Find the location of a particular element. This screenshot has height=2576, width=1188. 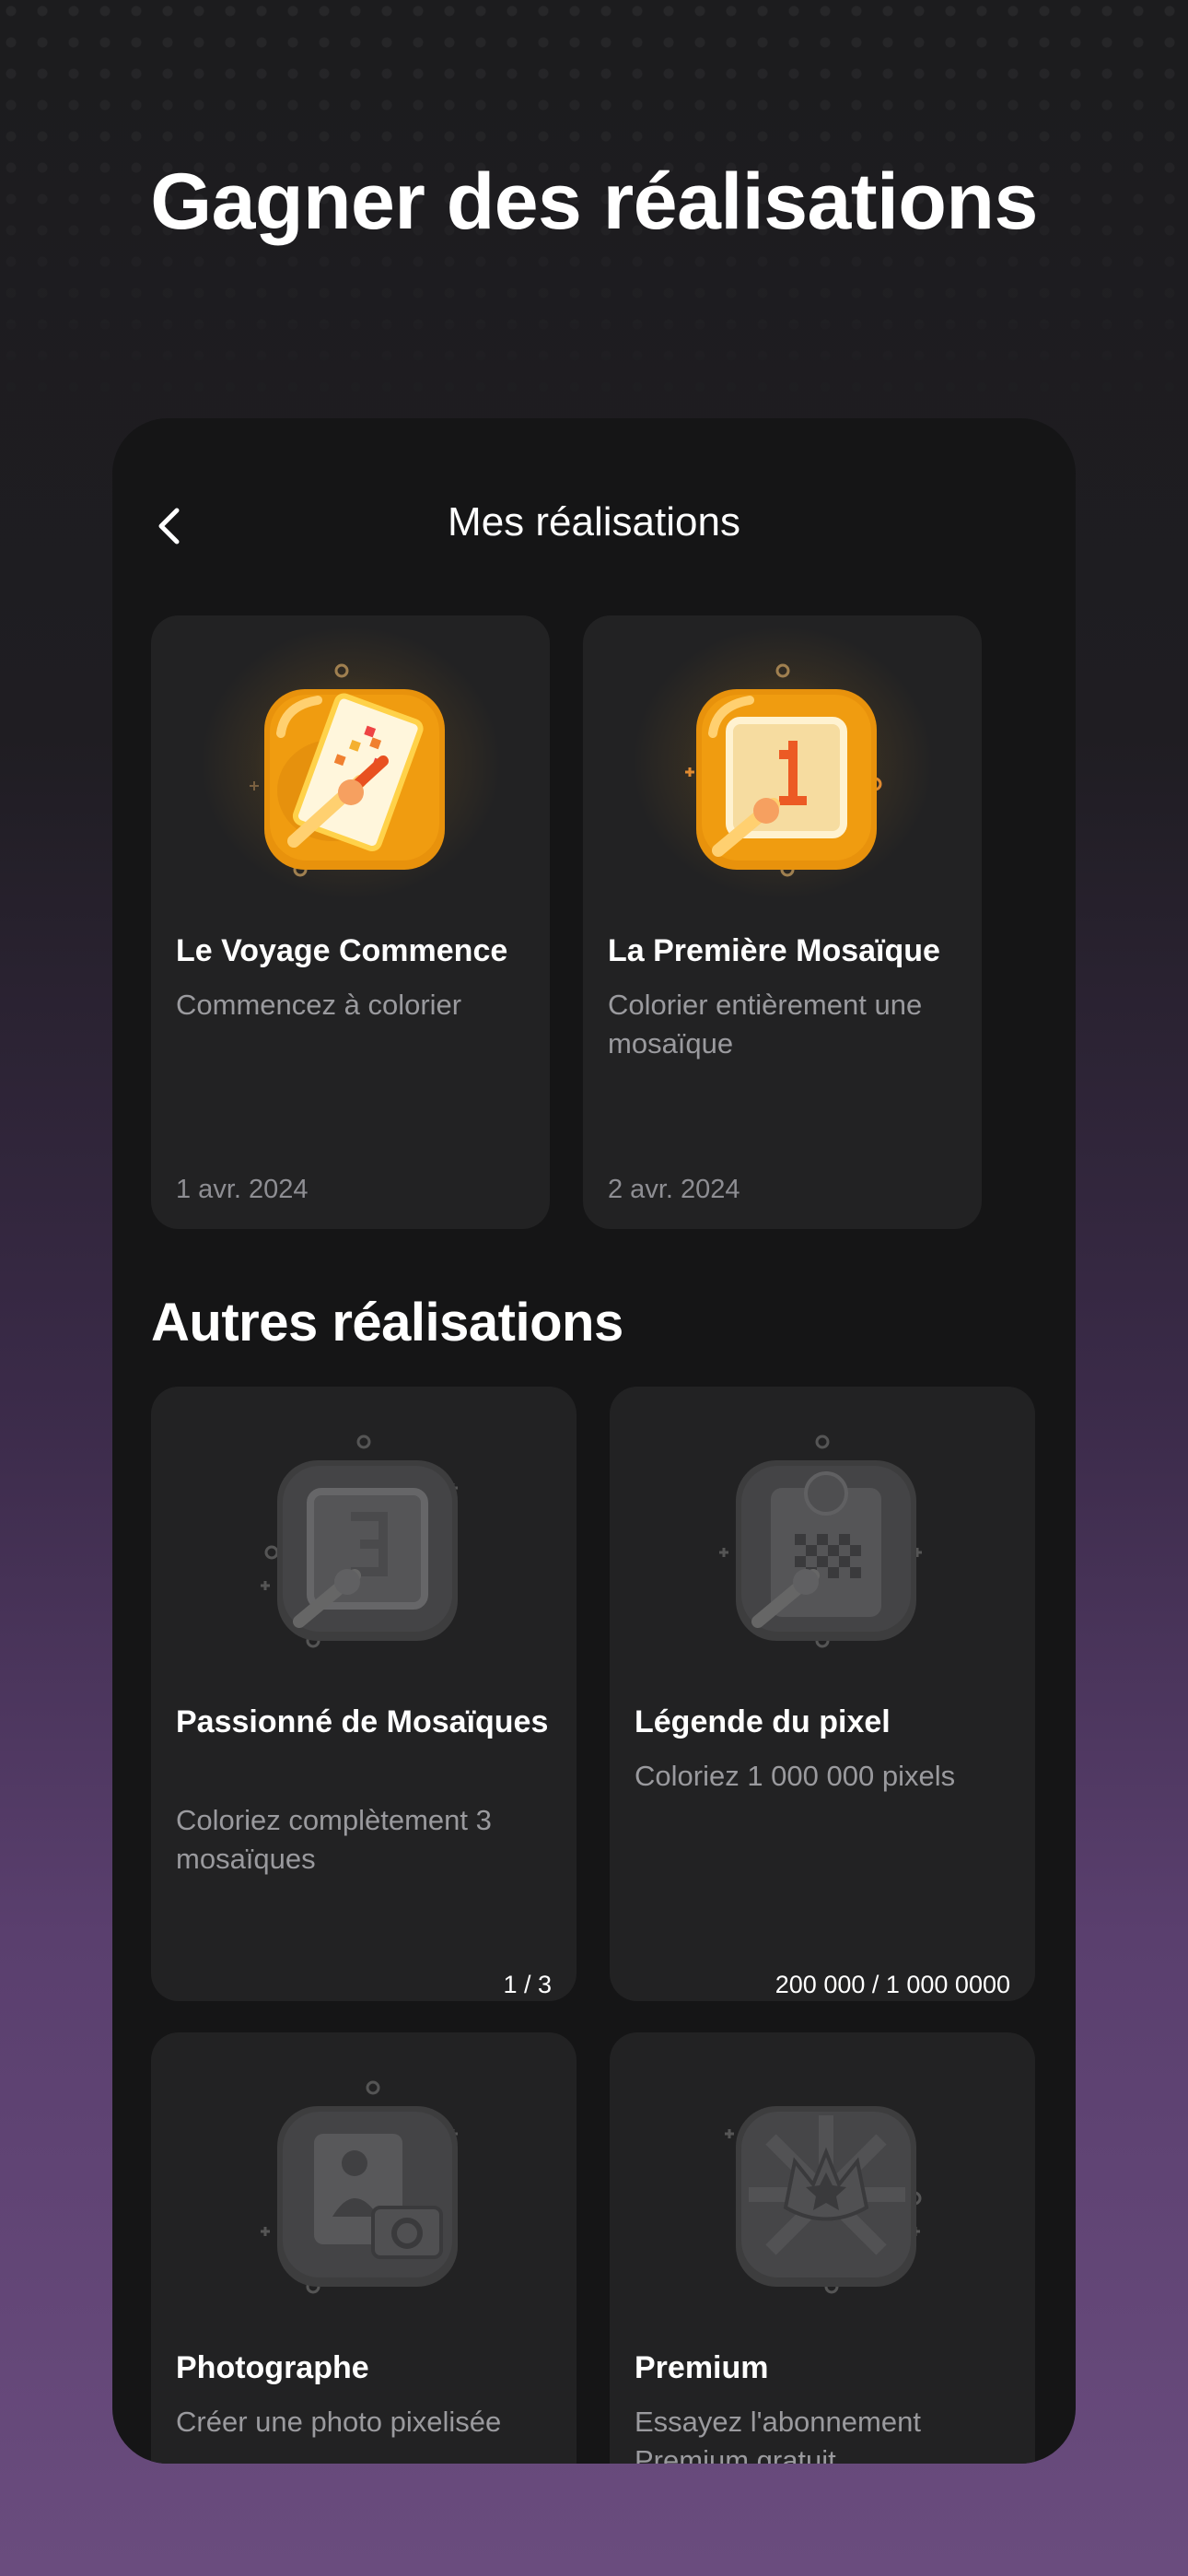

achievement-description: Créer une photo pixelisée is located at coordinates (339, 2422).